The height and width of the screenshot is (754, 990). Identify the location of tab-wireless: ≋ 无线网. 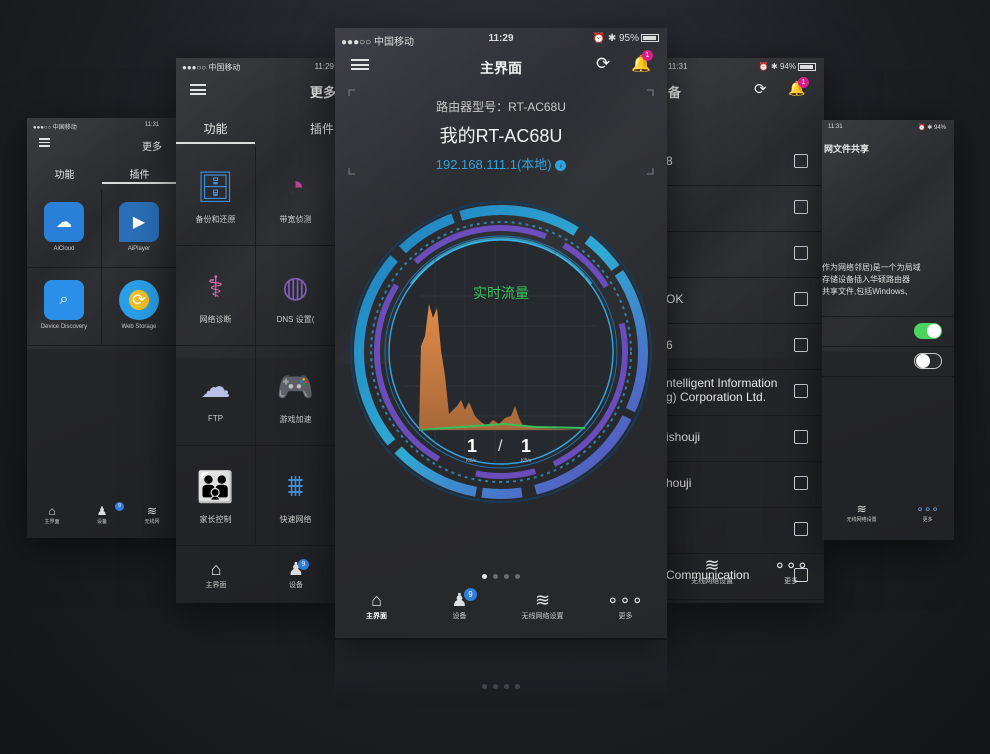
(152, 521).